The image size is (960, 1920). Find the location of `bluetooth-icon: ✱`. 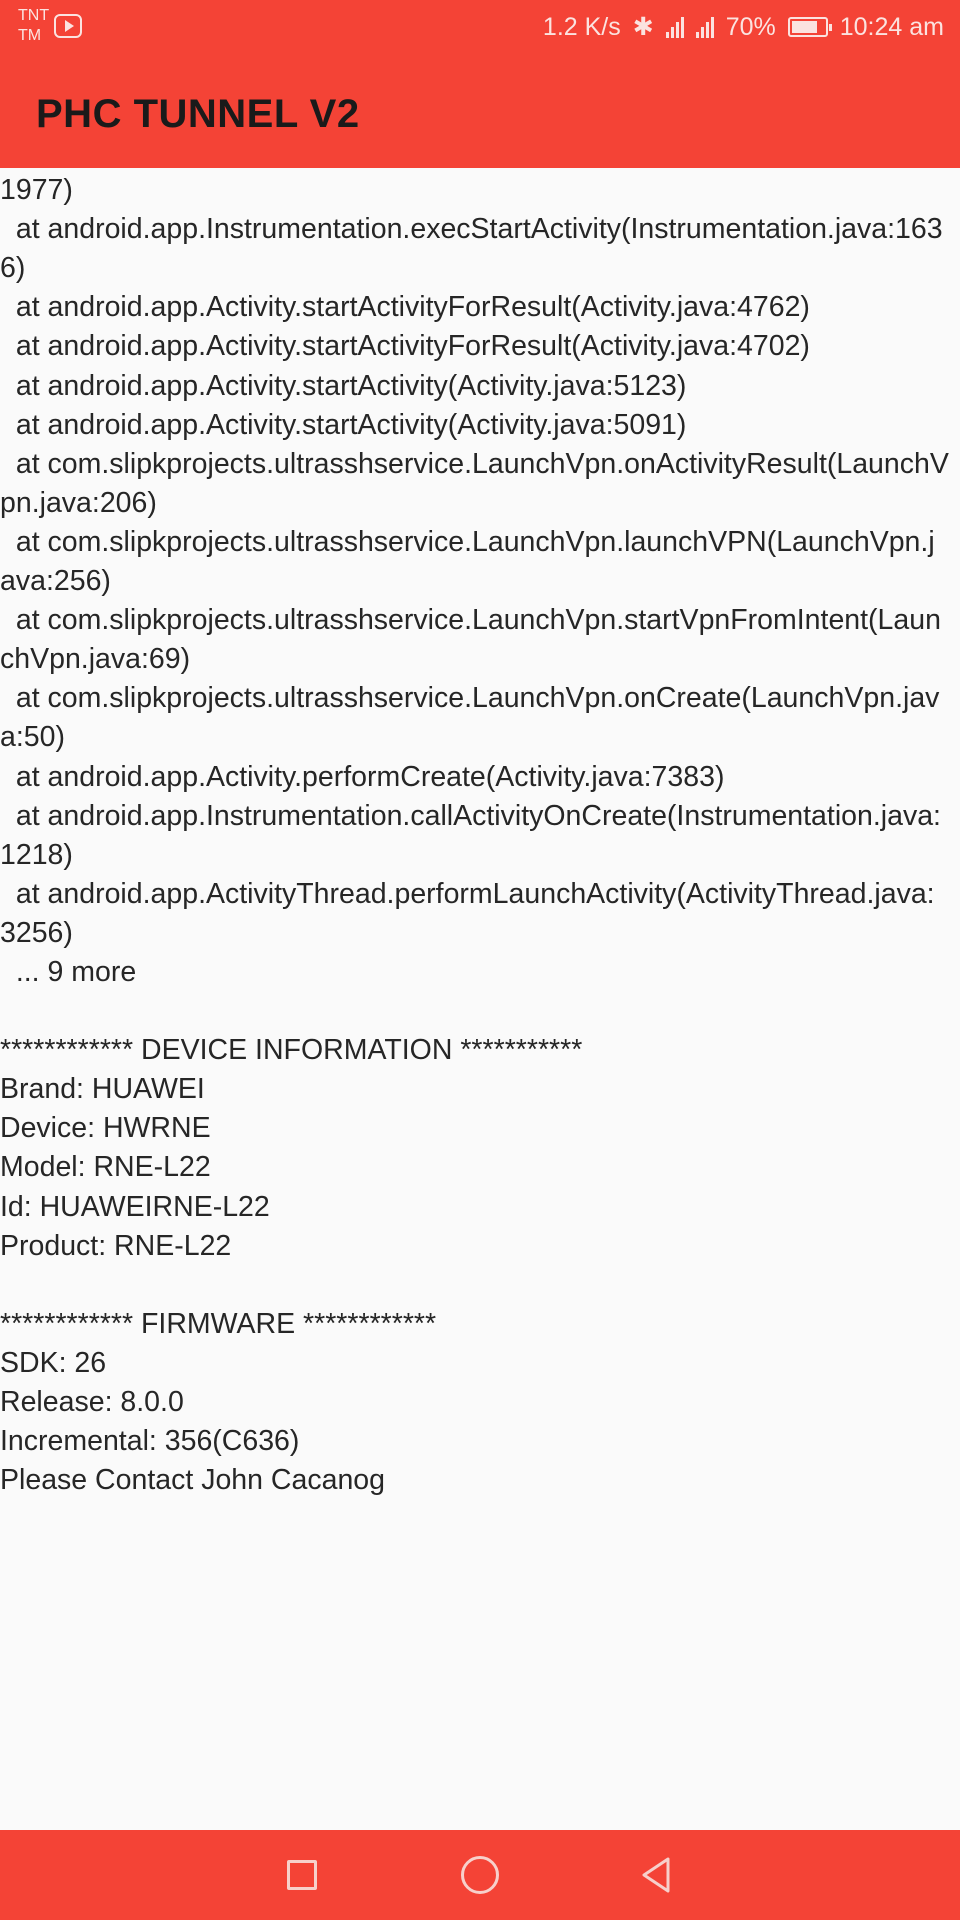

bluetooth-icon: ✱ is located at coordinates (643, 27).